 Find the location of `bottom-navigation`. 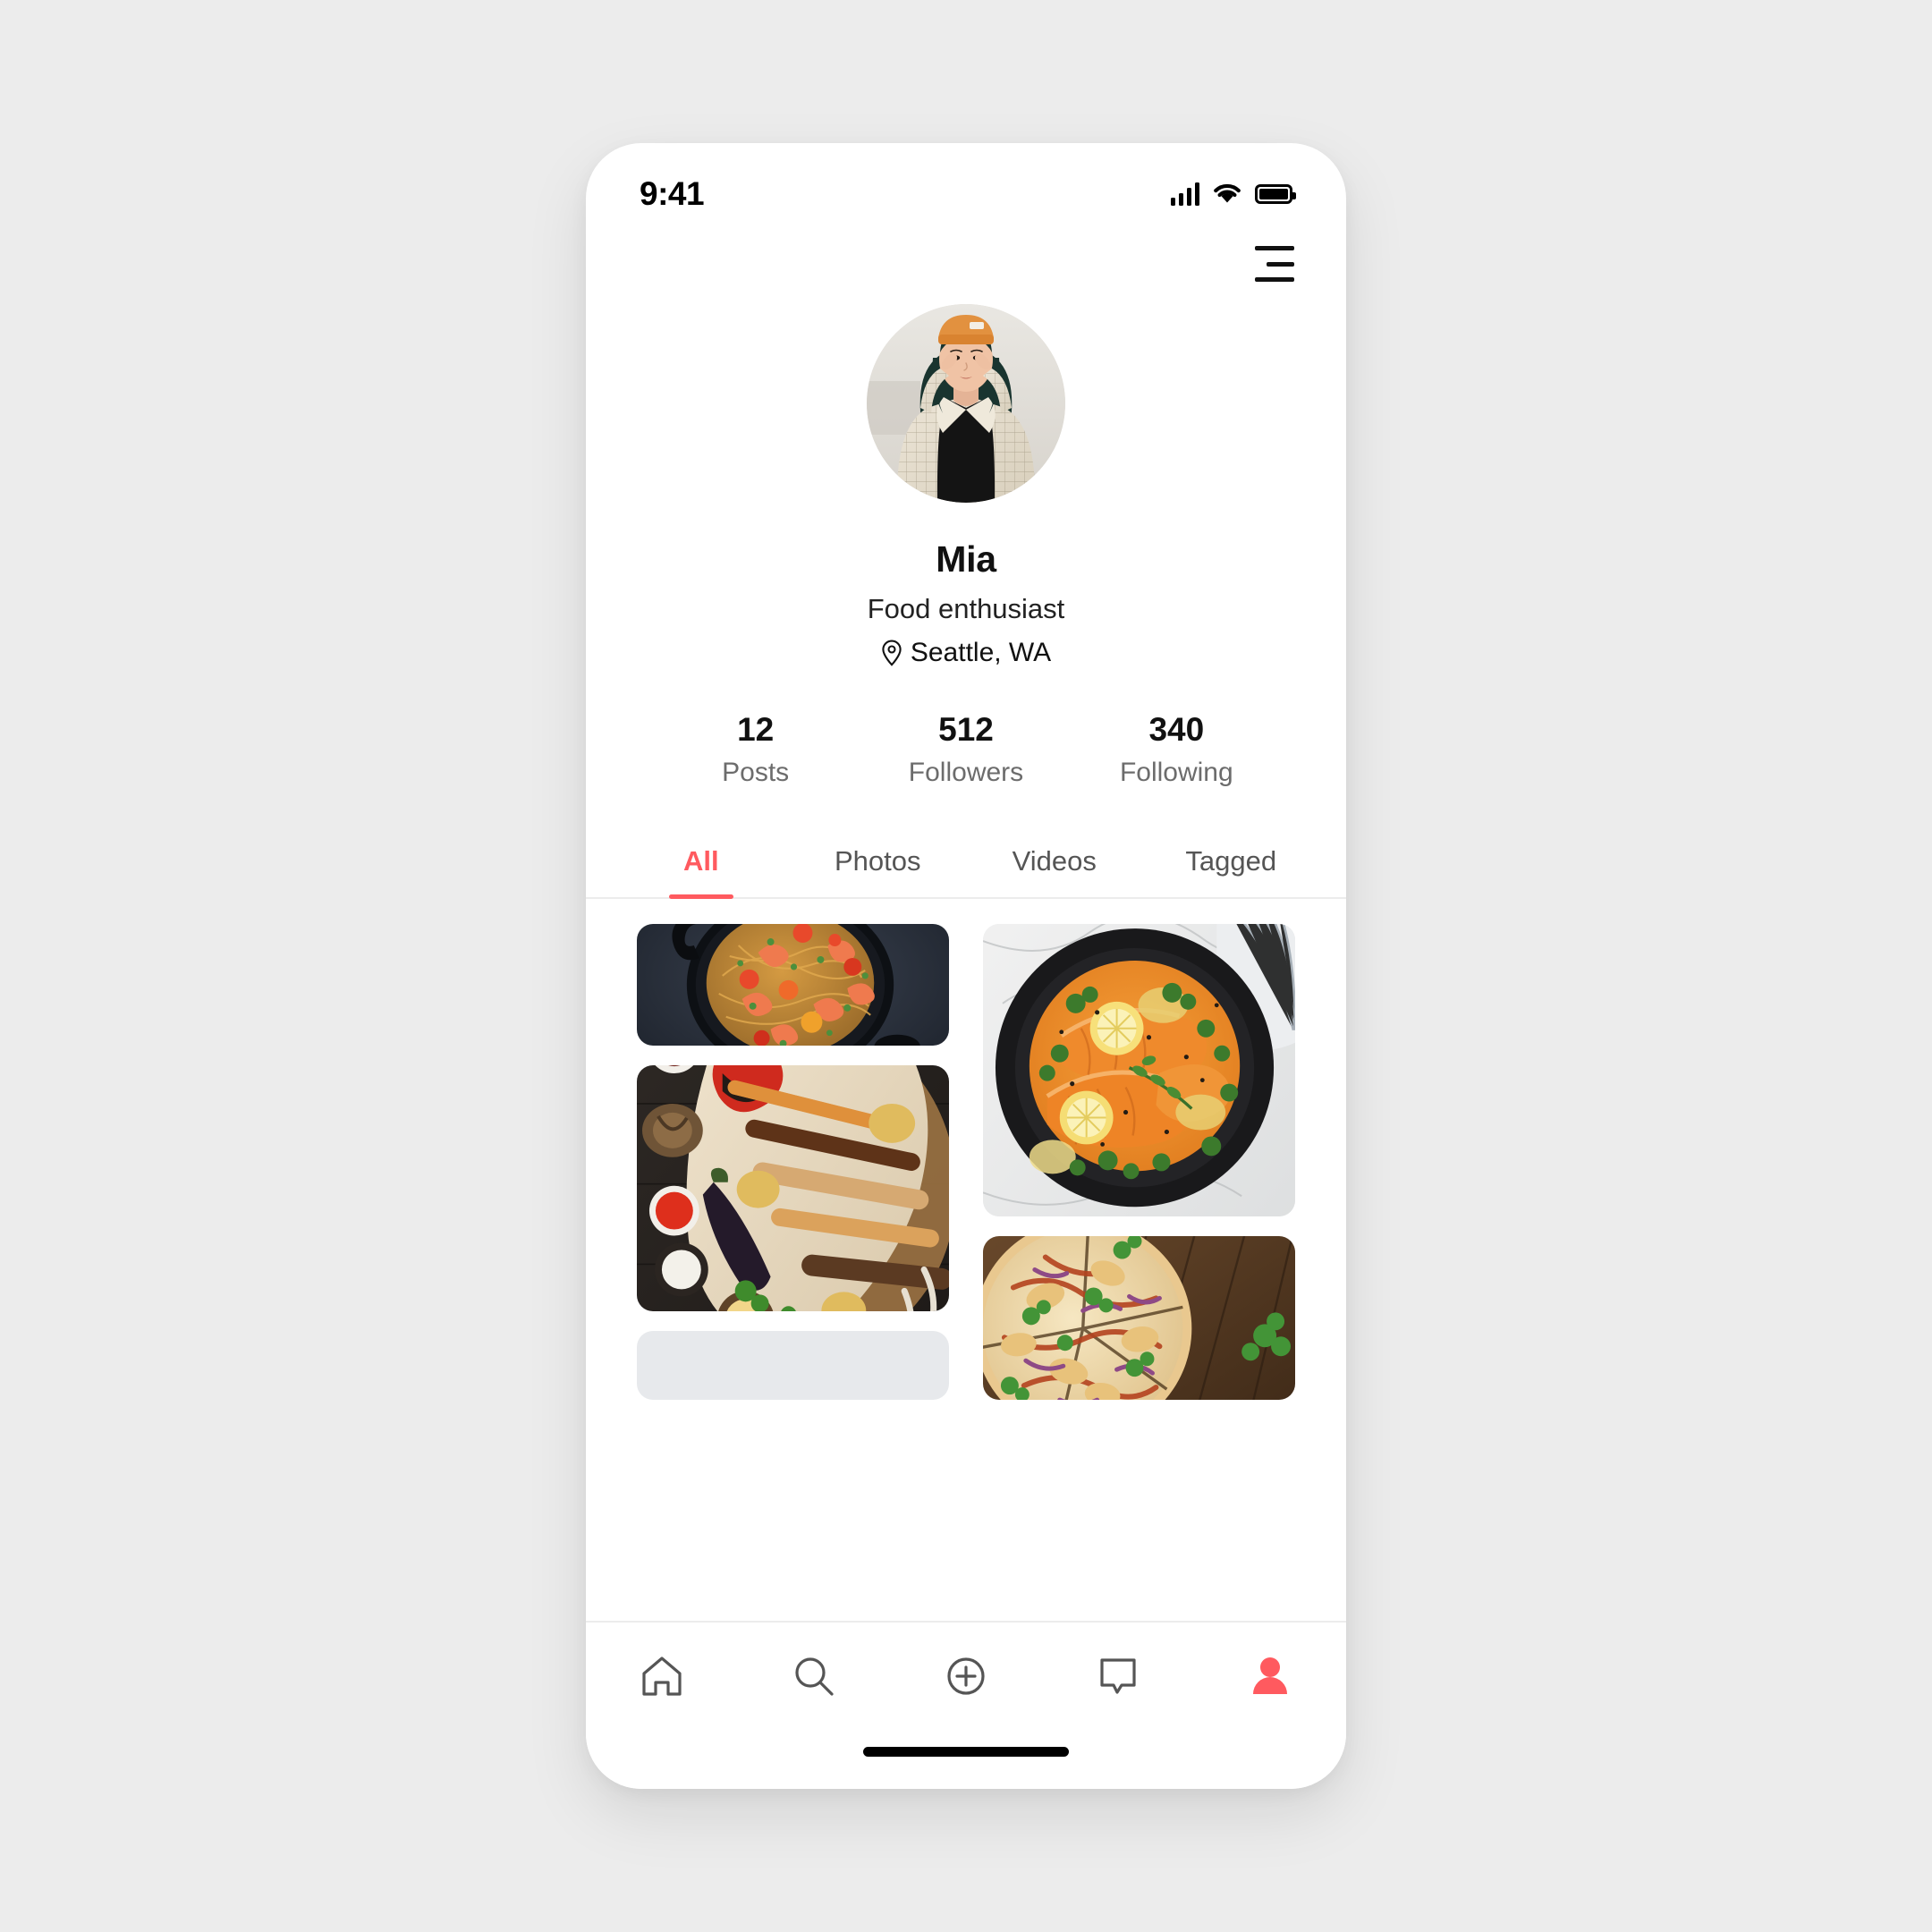

bottom-navigation is located at coordinates (966, 1705).